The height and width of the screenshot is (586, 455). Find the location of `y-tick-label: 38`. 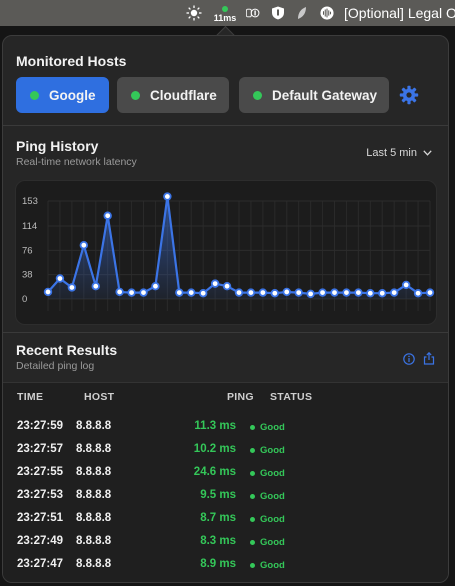

y-tick-label: 38 is located at coordinates (27, 275).